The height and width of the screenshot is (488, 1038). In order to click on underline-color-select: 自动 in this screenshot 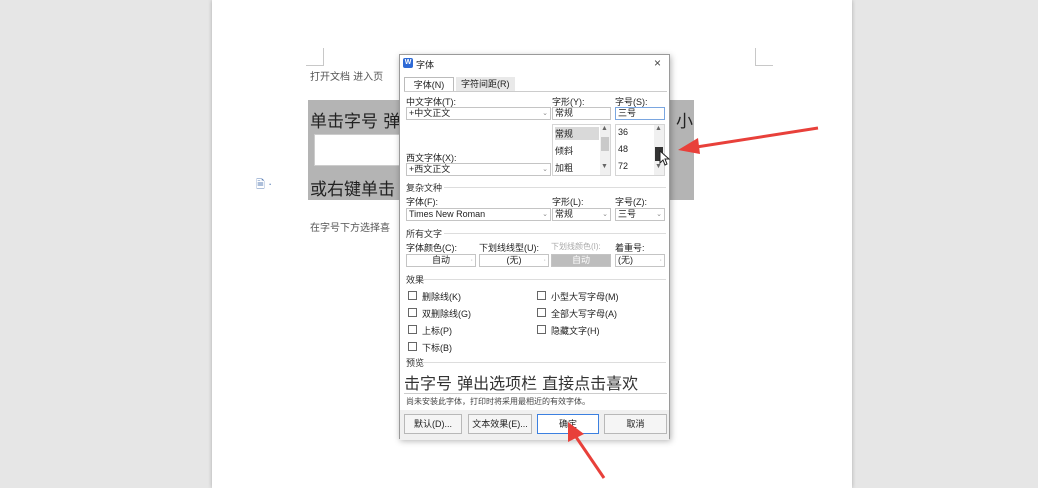, I will do `click(581, 260)`.